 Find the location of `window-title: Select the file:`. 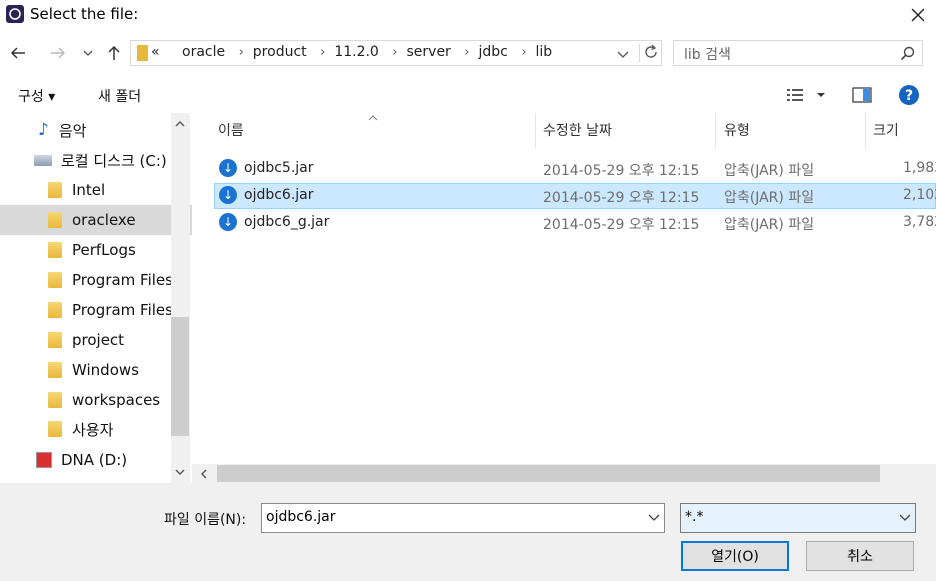

window-title: Select the file: is located at coordinates (84, 14).